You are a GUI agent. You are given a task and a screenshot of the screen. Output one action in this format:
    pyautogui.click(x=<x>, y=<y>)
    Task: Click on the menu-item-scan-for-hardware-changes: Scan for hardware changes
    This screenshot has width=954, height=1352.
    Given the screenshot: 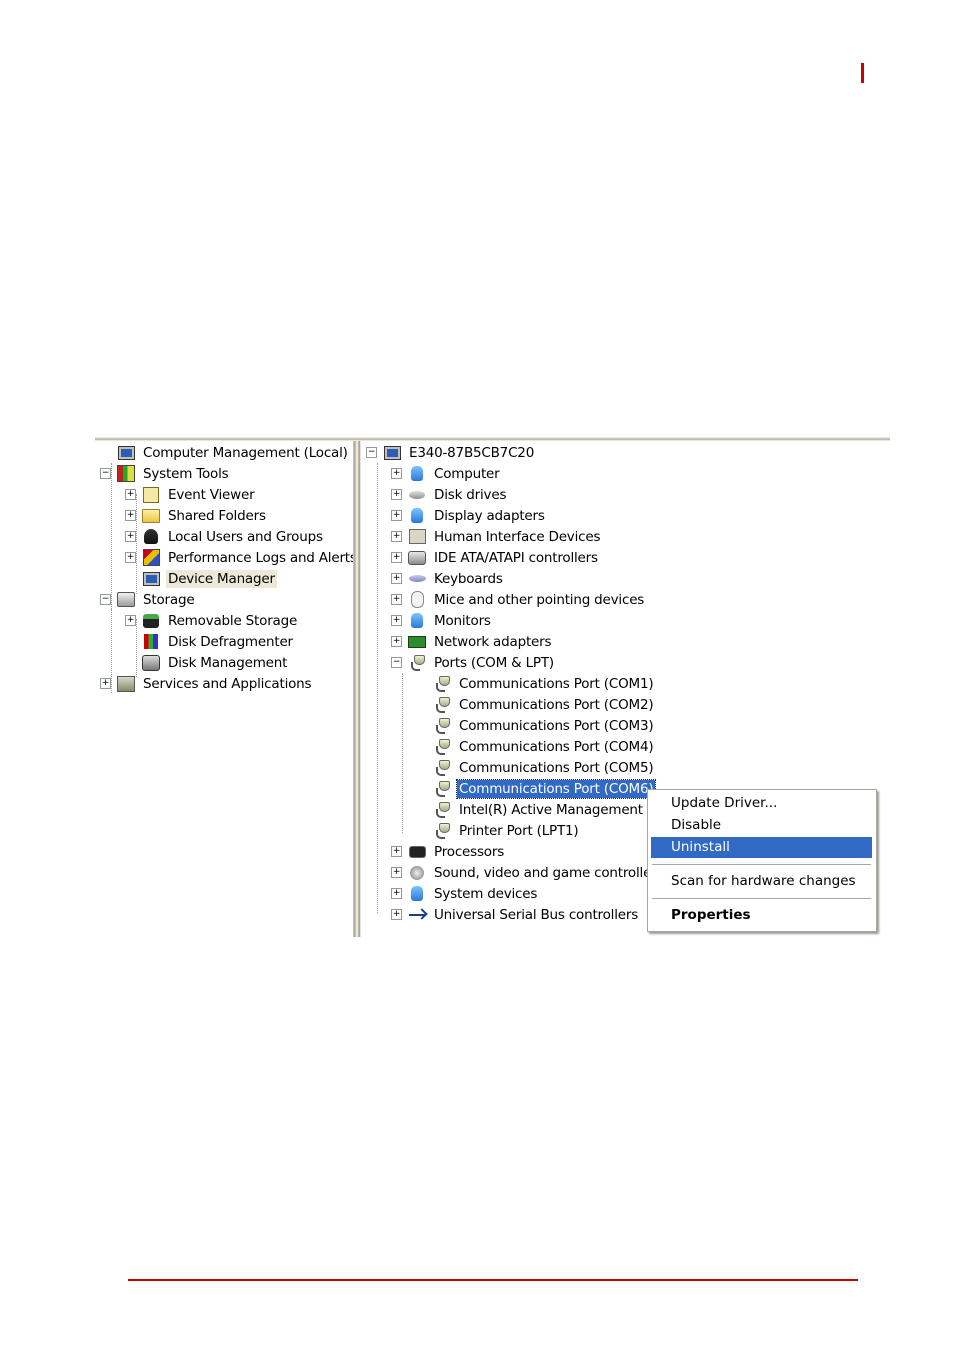 What is the action you would take?
    pyautogui.click(x=761, y=881)
    